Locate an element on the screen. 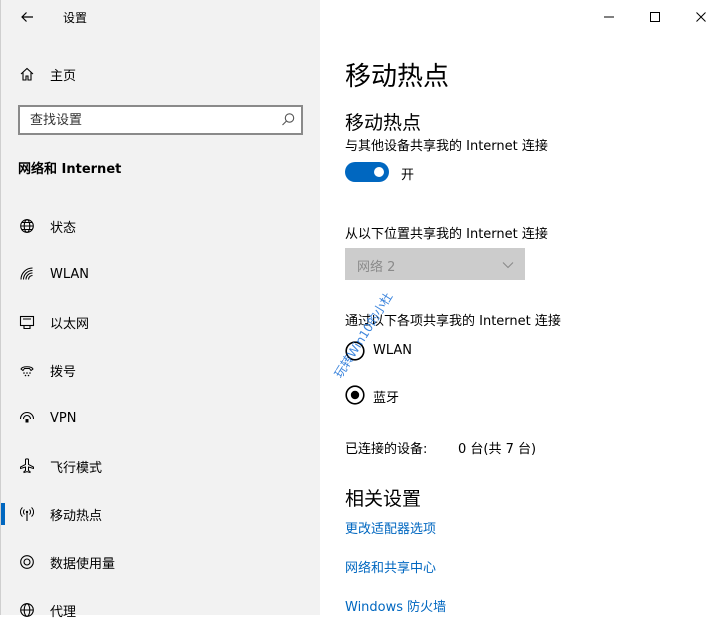 This screenshot has height=630, width=725. toggle-knob is located at coordinates (379, 172).